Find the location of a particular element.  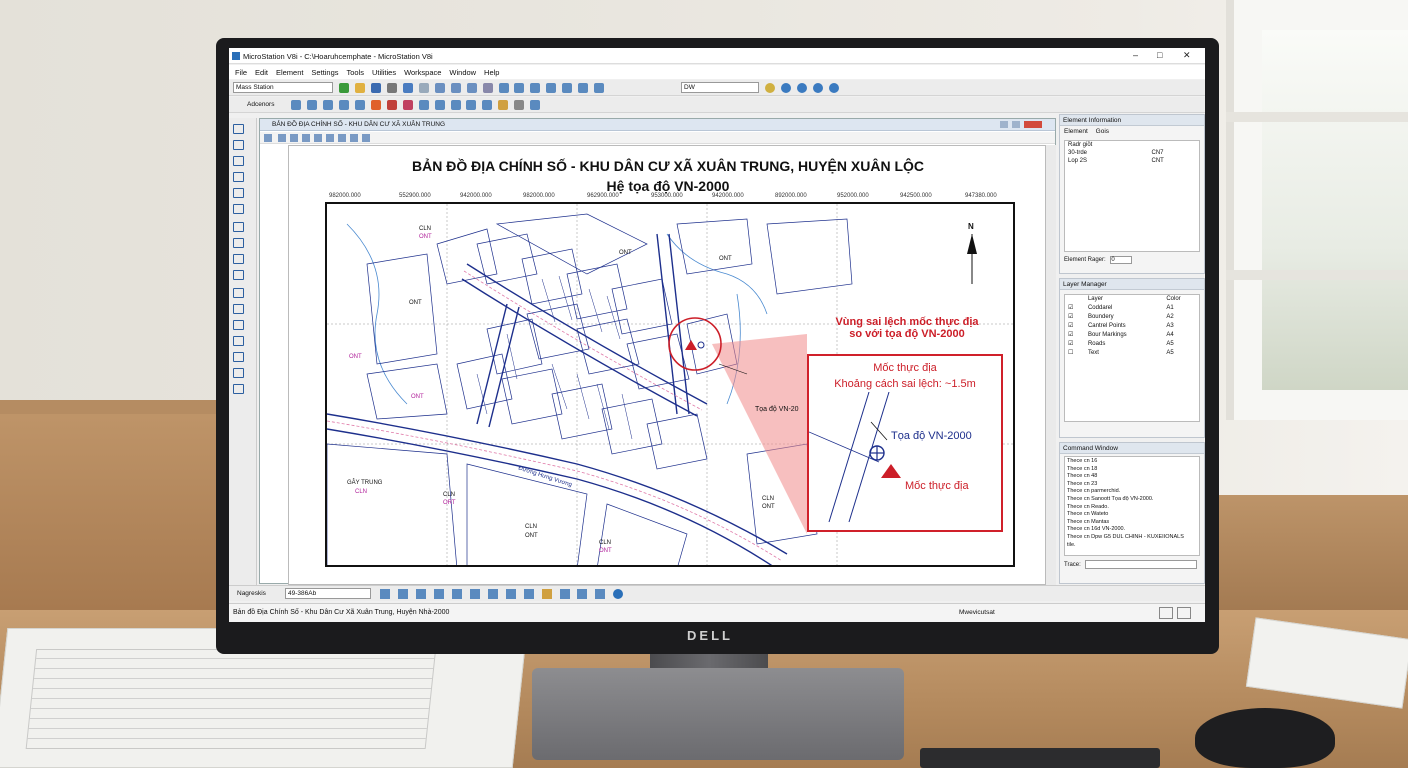

extend-icon is located at coordinates (238, 357).